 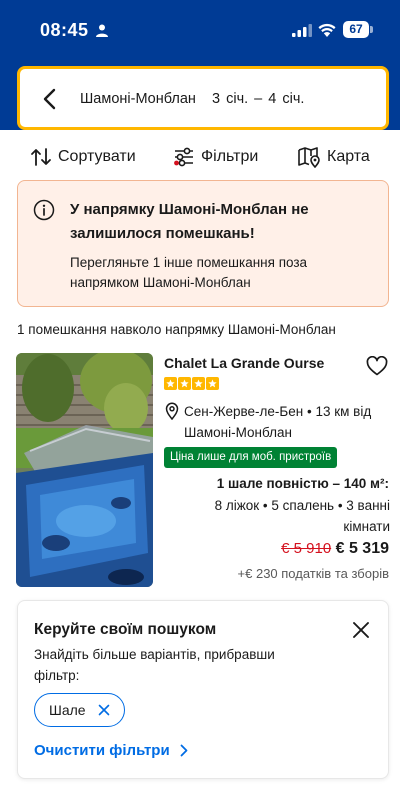 I want to click on manage-search-title: Керуйте своїм пошуком, so click(x=125, y=629).